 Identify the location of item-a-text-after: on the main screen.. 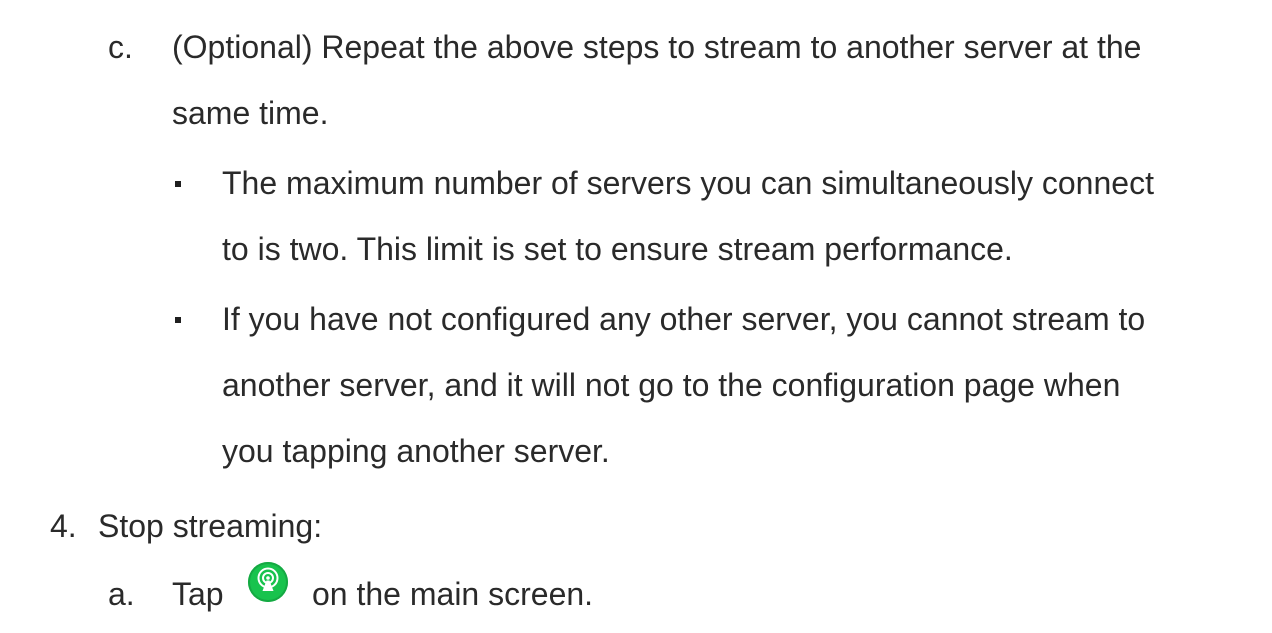
(453, 594).